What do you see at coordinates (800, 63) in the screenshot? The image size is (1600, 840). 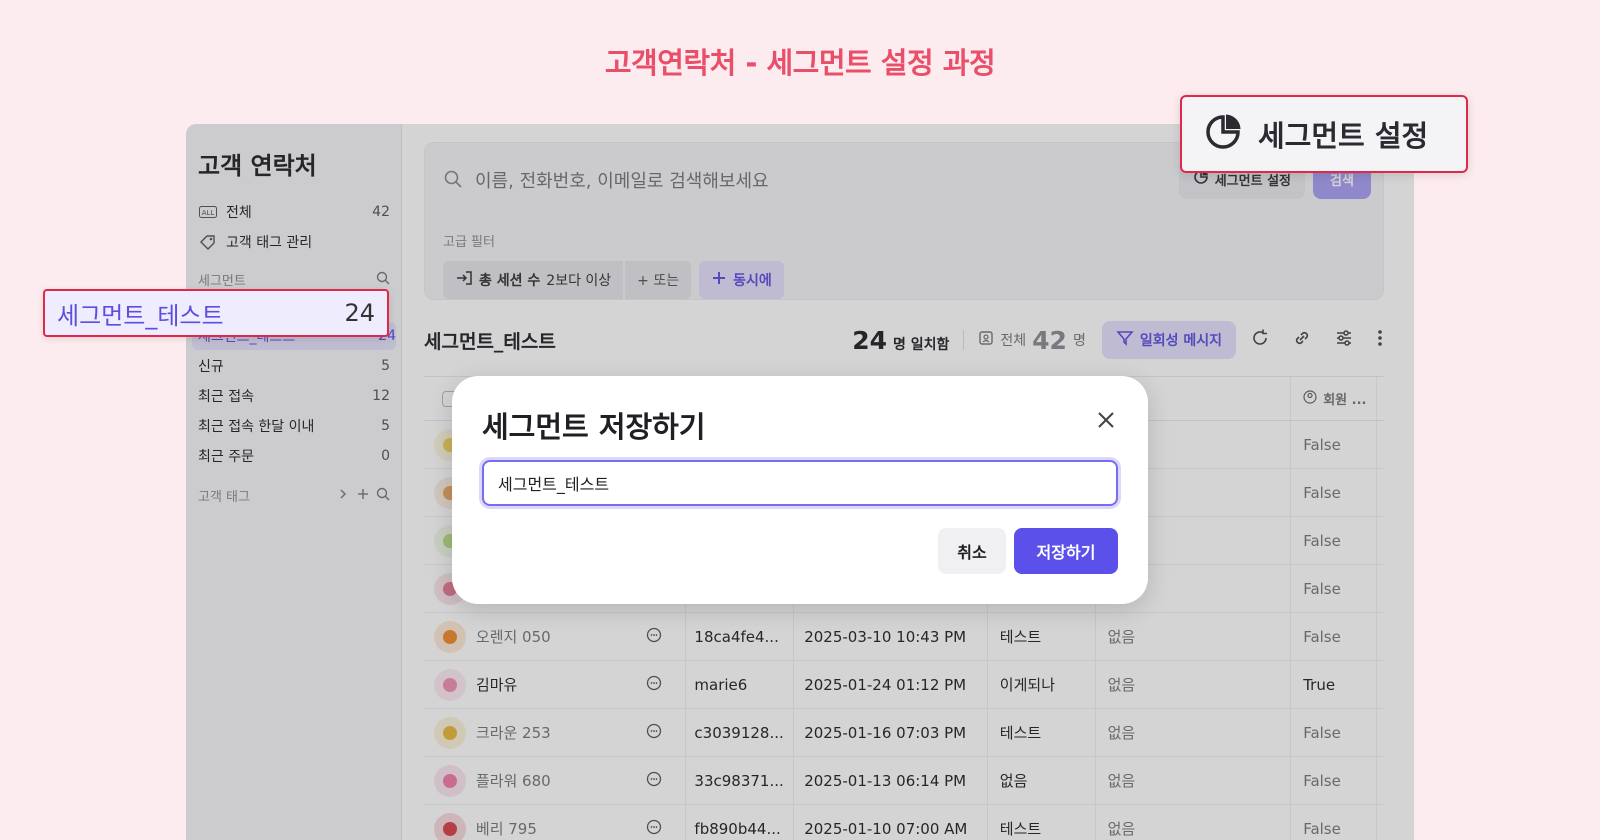 I see `page-title: 고객연락처 - 세그먼트 설정 과정` at bounding box center [800, 63].